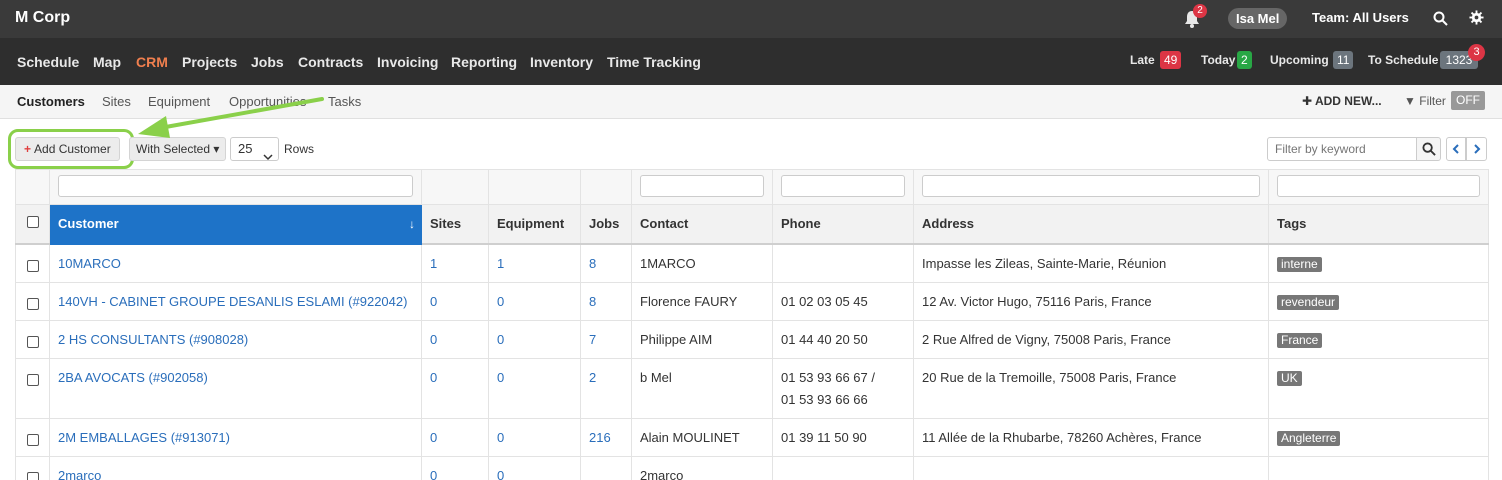  Describe the element at coordinates (79, 474) in the screenshot. I see `customer-link: 2marco` at that location.